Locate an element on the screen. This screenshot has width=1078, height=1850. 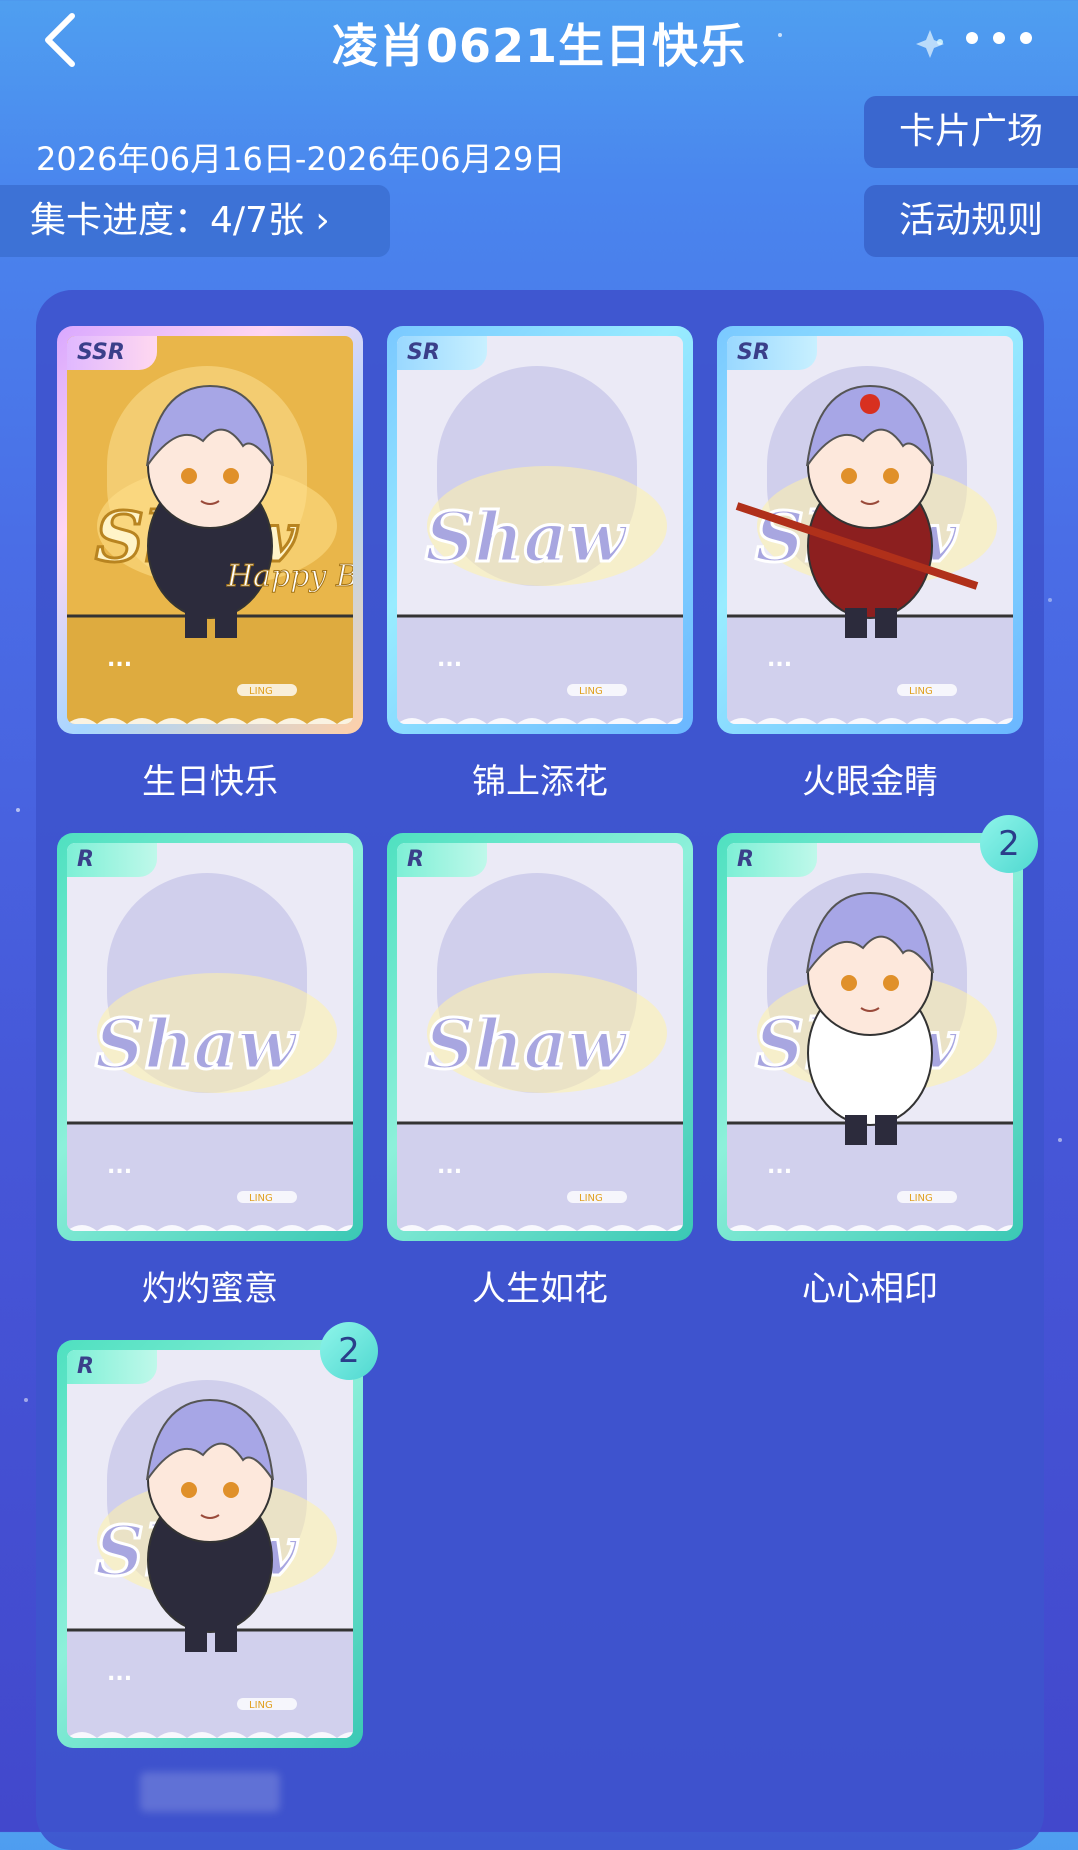
top-nav-bar: 凌肖0621生日快乐 is located at coordinates (539, 40).